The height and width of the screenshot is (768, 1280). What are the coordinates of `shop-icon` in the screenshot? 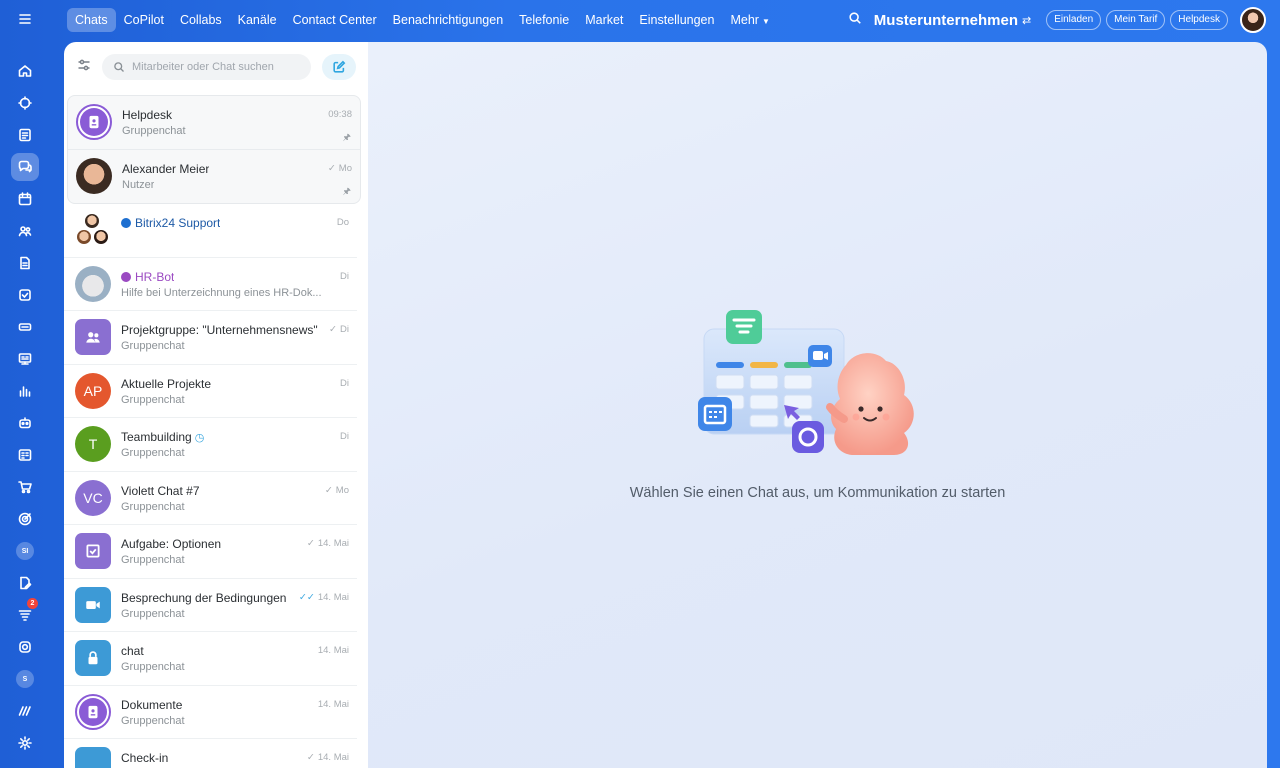 It's located at (25, 487).